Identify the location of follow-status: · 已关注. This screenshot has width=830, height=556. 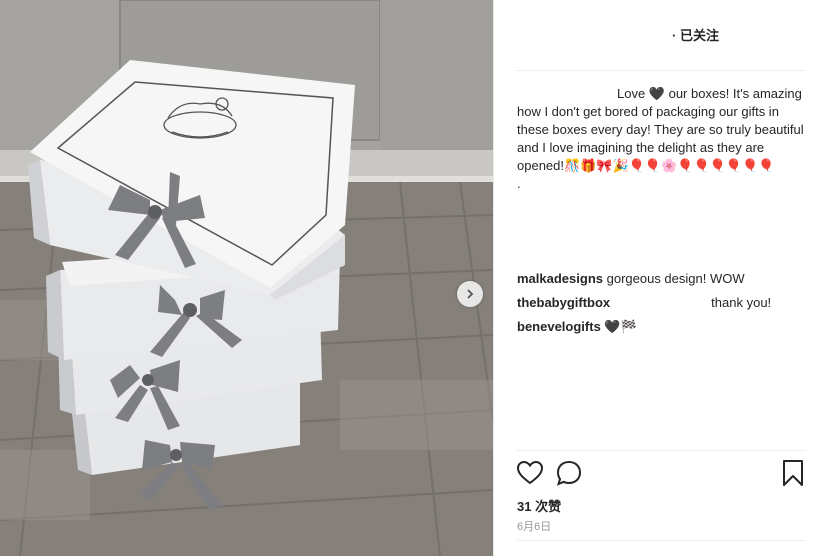
(695, 34).